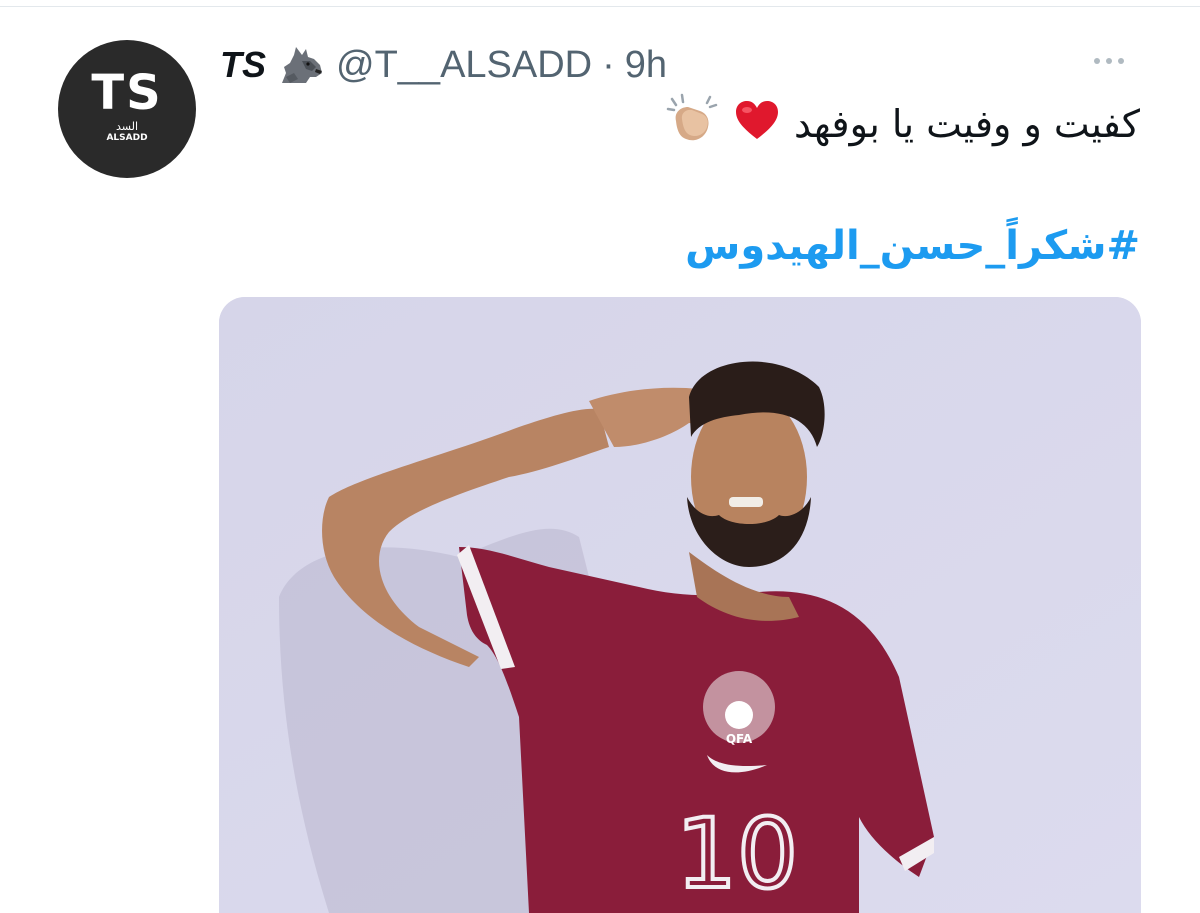  Describe the element at coordinates (912, 246) in the screenshot. I see `hashtag-link: #شكراً_حسن_الهيدوس` at that location.